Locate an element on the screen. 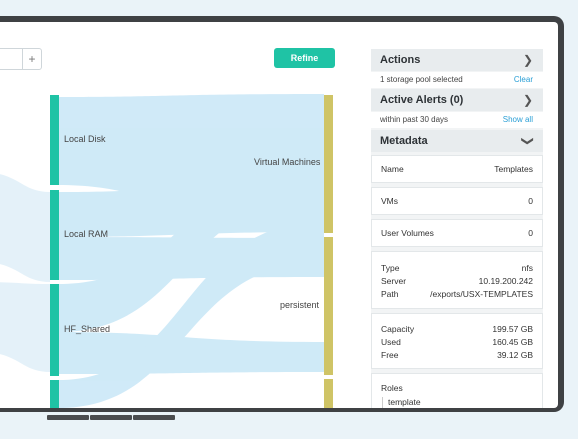 The height and width of the screenshot is (439, 578). vms-value: 0 is located at coordinates (530, 201).